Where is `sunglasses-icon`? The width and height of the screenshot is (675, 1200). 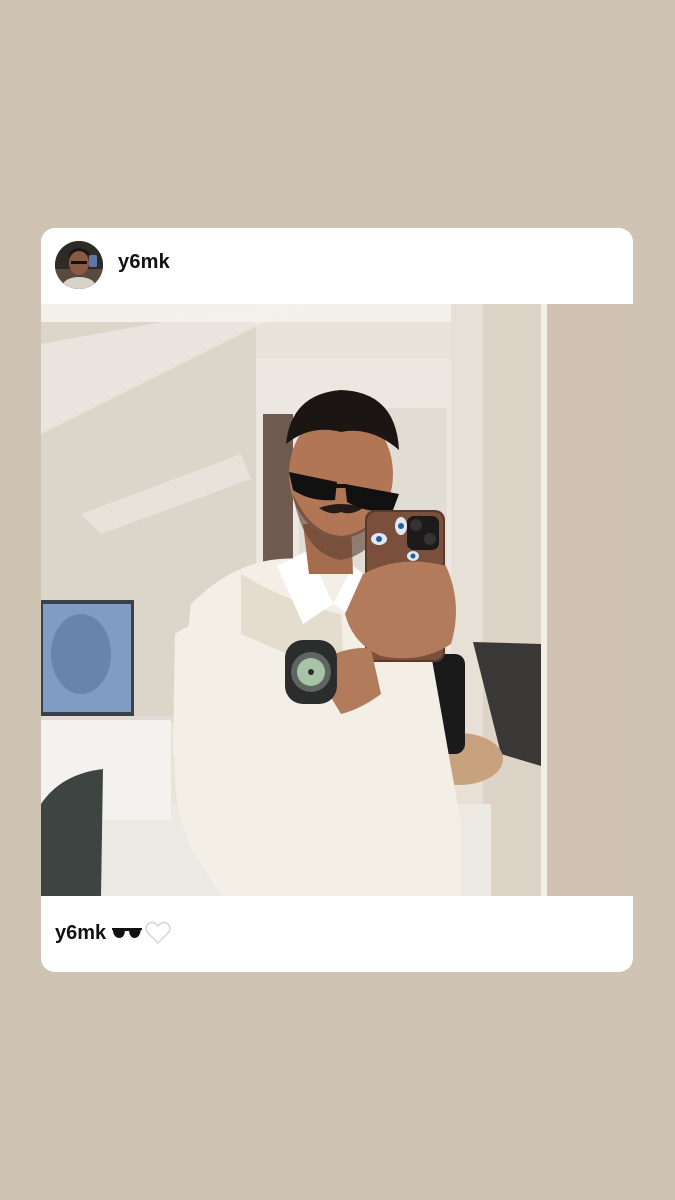 sunglasses-icon is located at coordinates (127, 933).